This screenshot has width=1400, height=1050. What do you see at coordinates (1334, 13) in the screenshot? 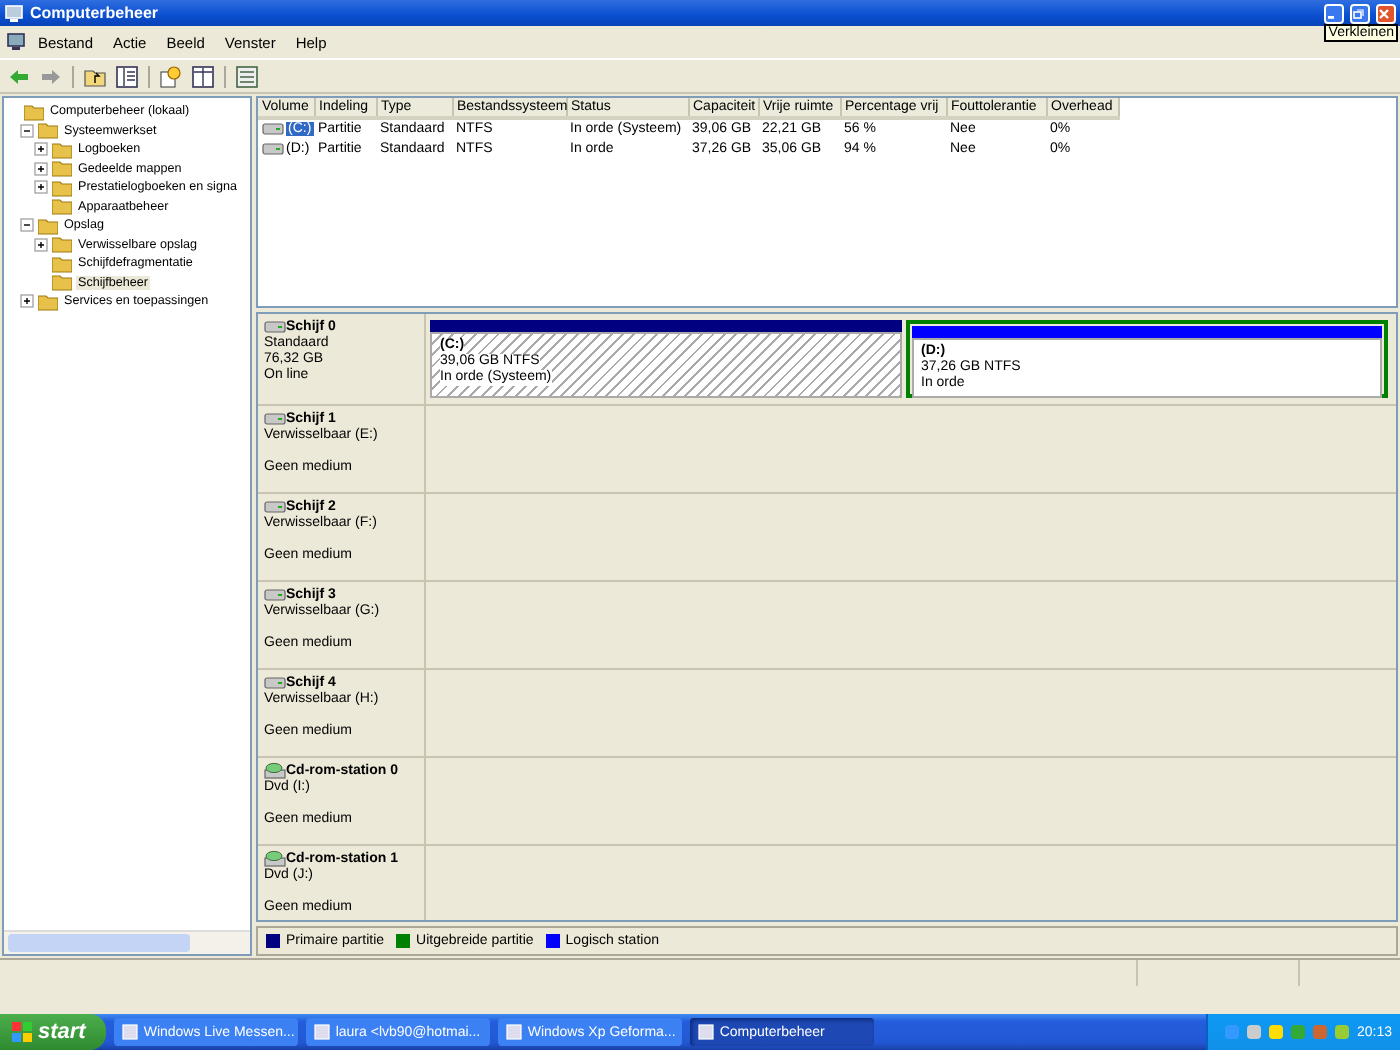
I see `minimize-button` at bounding box center [1334, 13].